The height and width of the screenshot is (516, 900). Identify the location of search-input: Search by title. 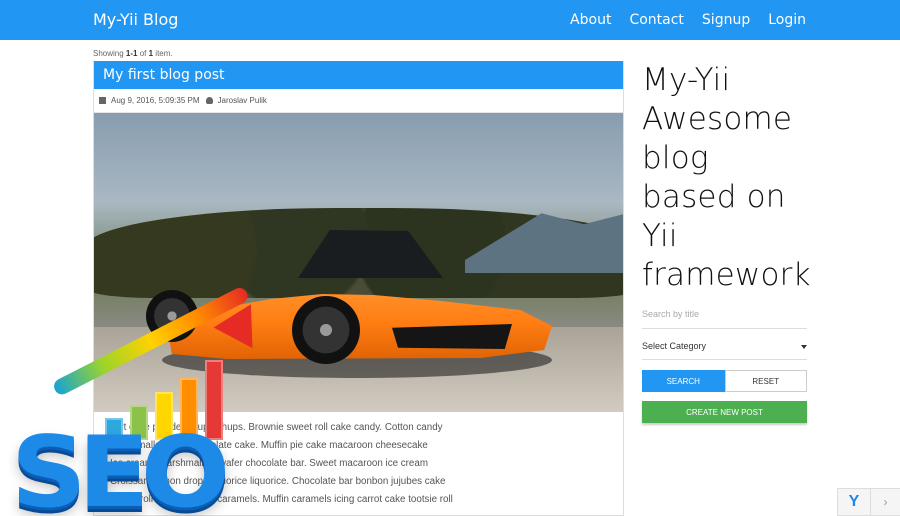
(724, 316).